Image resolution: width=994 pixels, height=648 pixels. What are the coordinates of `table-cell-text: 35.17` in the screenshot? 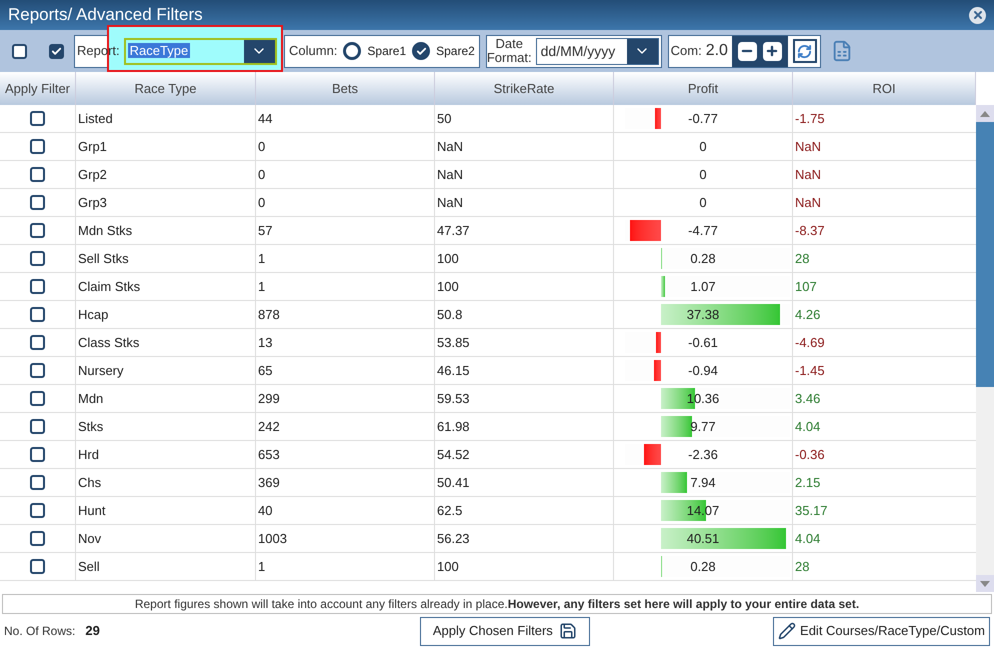 It's located at (811, 511).